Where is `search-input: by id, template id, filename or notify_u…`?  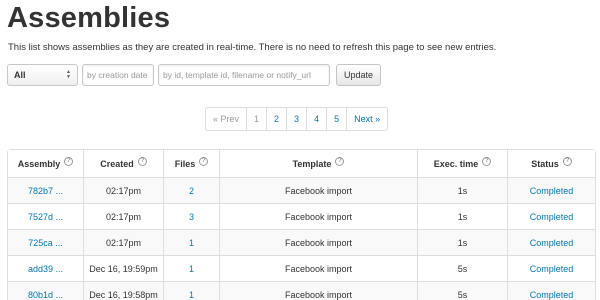 search-input: by id, template id, filename or notify_u… is located at coordinates (244, 75).